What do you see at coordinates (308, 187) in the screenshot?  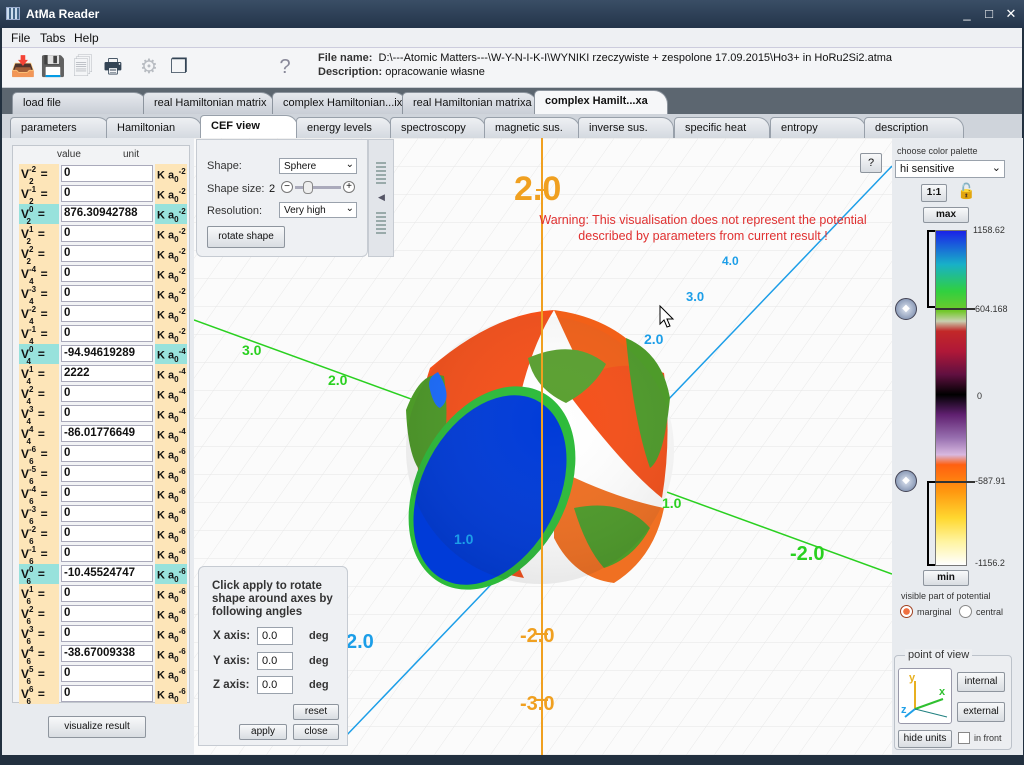 I see `slider-thumb` at bounding box center [308, 187].